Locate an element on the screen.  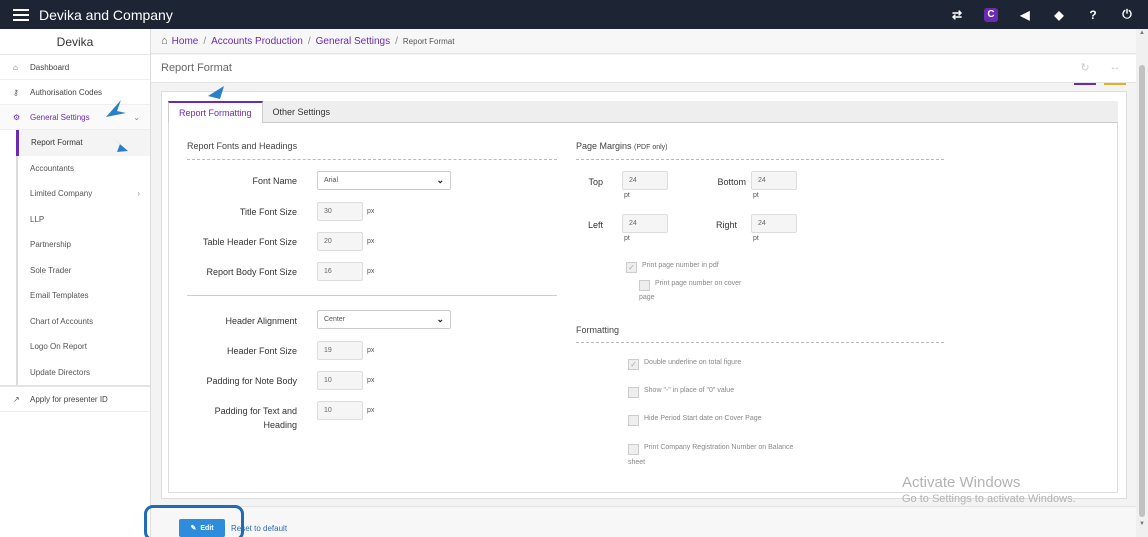
margins-title-text: Page Margins is located at coordinates (604, 146).